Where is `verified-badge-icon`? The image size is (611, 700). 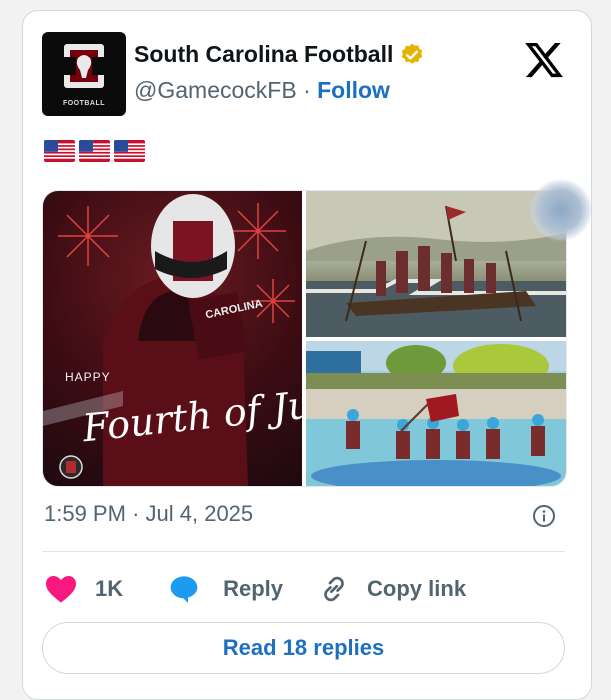
verified-badge-icon is located at coordinates (412, 53).